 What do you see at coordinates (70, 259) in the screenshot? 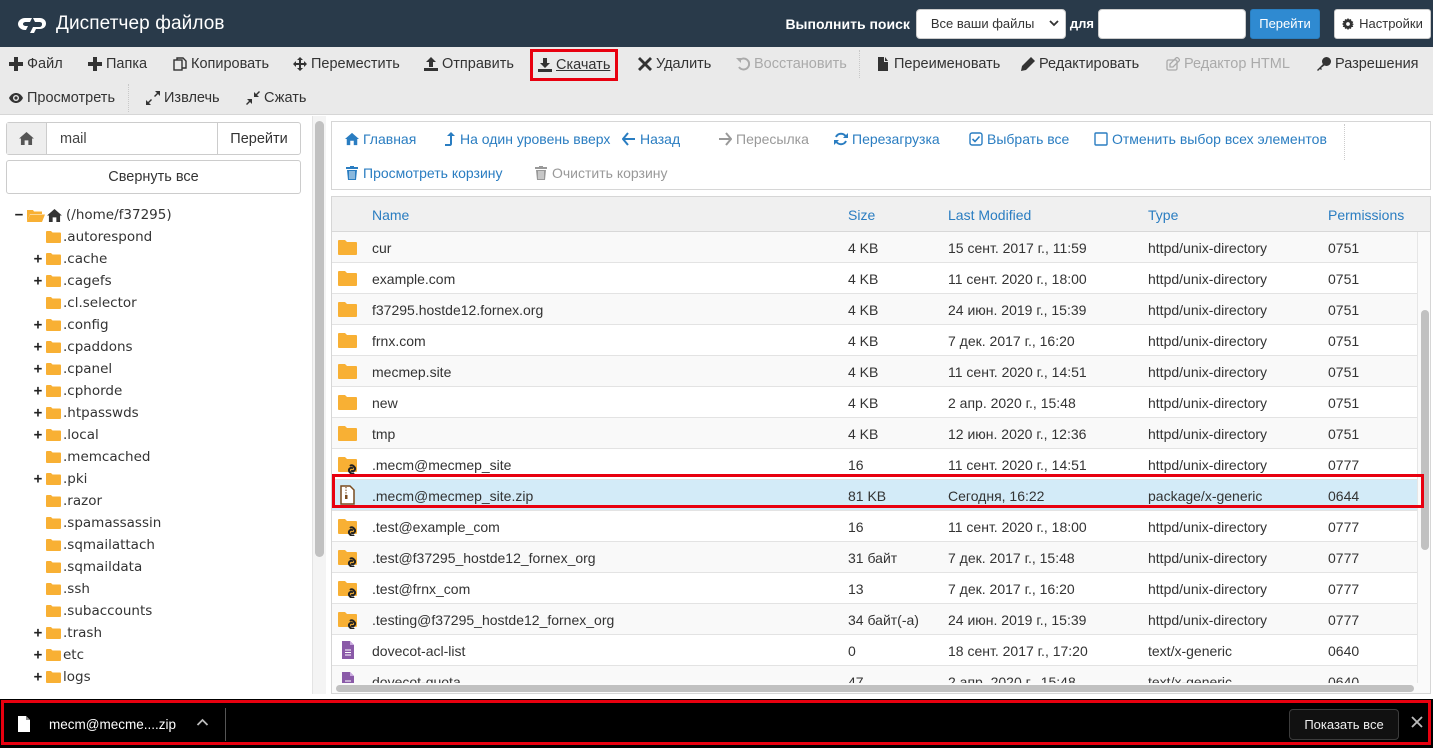
I see `tree-item: + .cache` at bounding box center [70, 259].